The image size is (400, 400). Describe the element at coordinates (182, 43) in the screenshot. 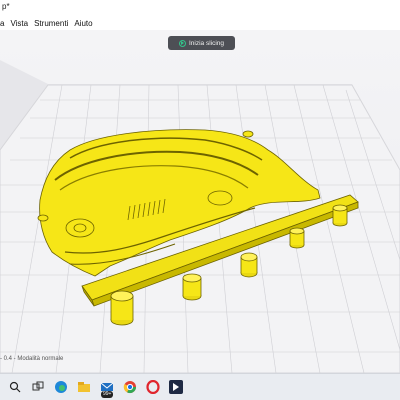

I see `play-icon` at that location.